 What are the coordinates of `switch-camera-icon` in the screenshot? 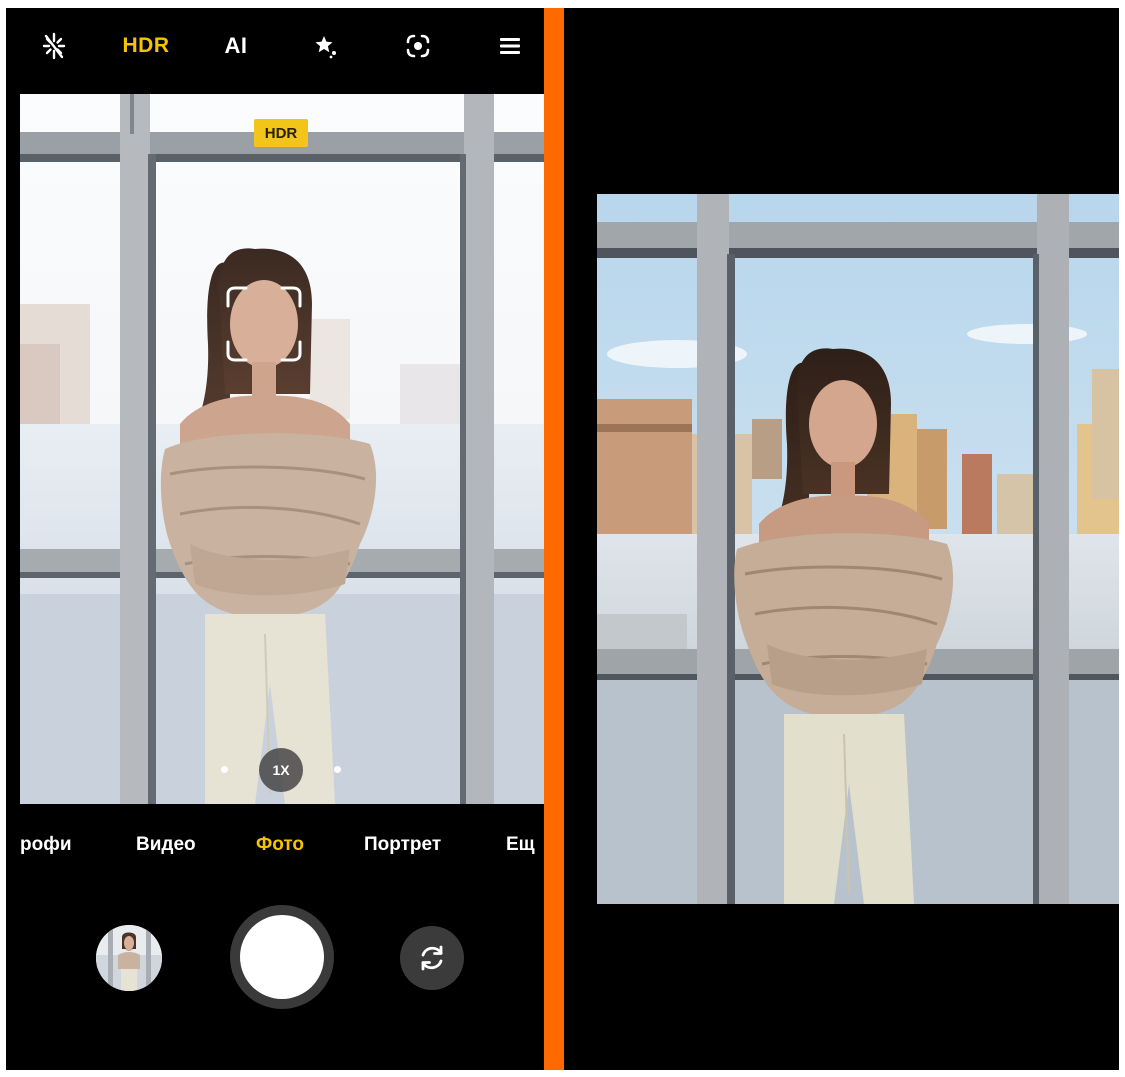 It's located at (432, 958).